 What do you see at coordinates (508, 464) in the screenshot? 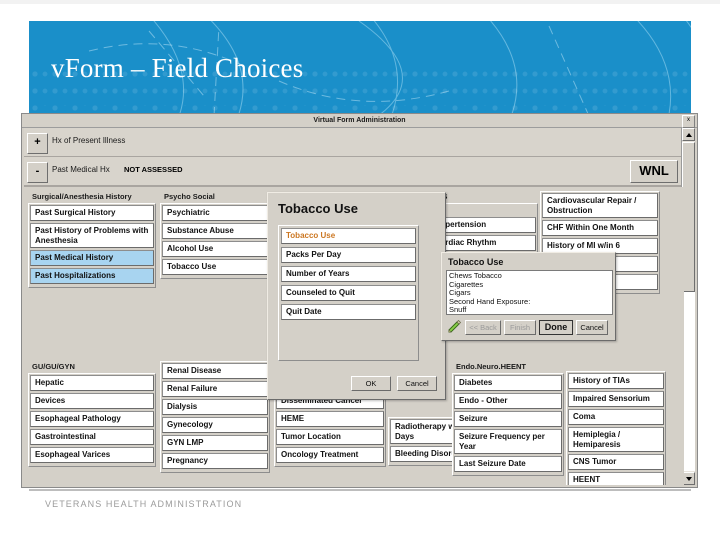
I see `field-button: Last Seizure Date` at bounding box center [508, 464].